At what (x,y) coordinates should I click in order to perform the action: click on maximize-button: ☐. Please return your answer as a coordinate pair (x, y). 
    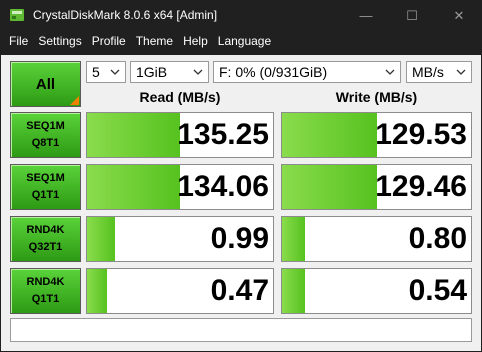
    Looking at the image, I should click on (412, 15).